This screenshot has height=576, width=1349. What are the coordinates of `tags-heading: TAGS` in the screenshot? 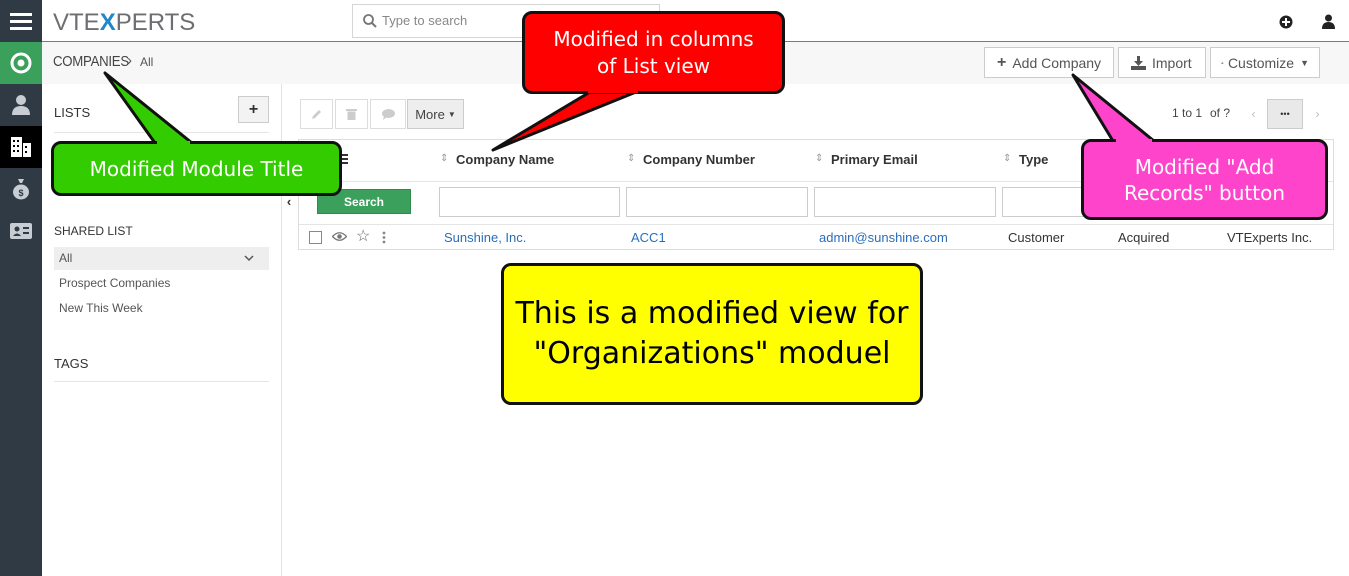 It's located at (71, 363).